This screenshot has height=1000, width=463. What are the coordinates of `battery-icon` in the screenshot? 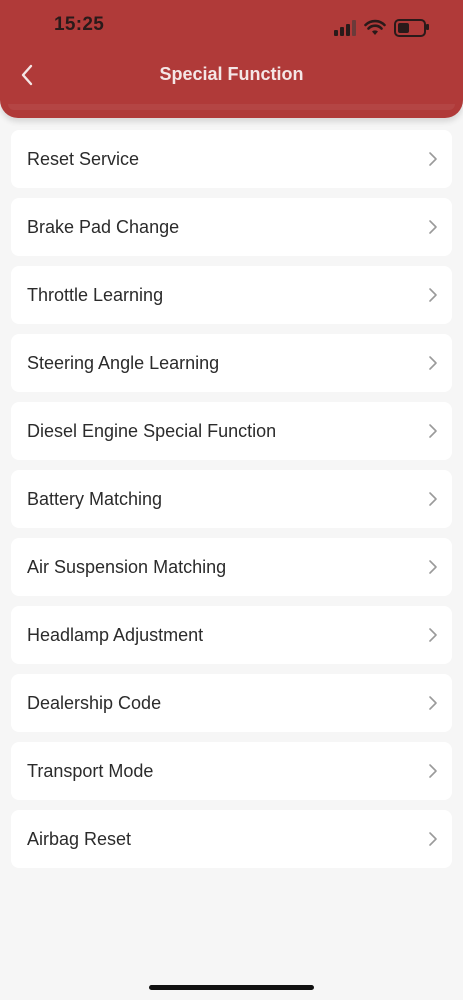 It's located at (410, 28).